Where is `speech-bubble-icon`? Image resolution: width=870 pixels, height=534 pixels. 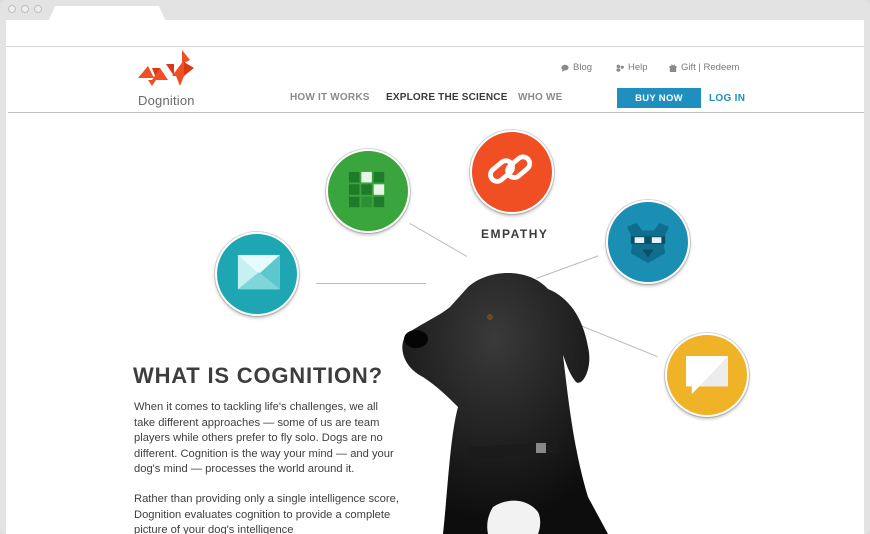
speech-bubble-icon is located at coordinates (707, 375).